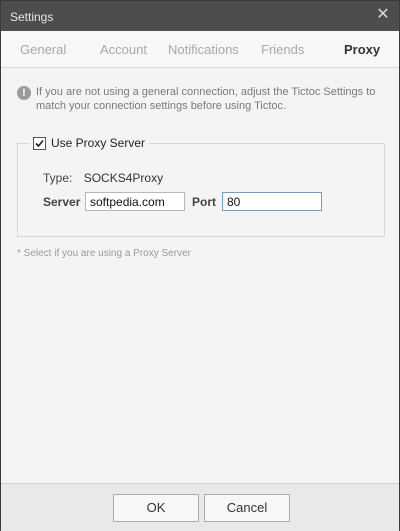  I want to click on proxy-type-row: Type: SOCKS4Proxy, so click(103, 178).